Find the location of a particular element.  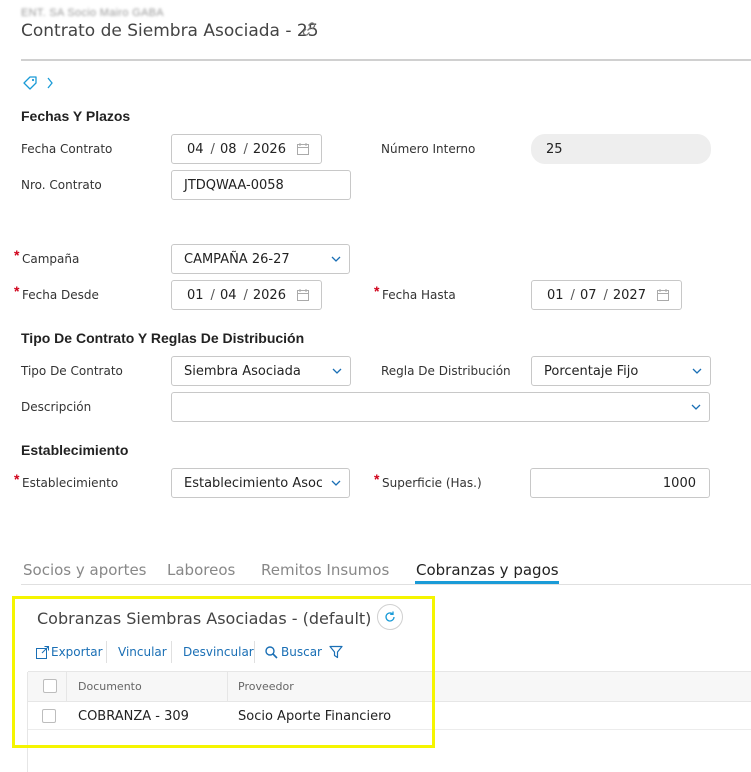

fecha-desde-input: 01/ 04/ 2026 is located at coordinates (246, 295).